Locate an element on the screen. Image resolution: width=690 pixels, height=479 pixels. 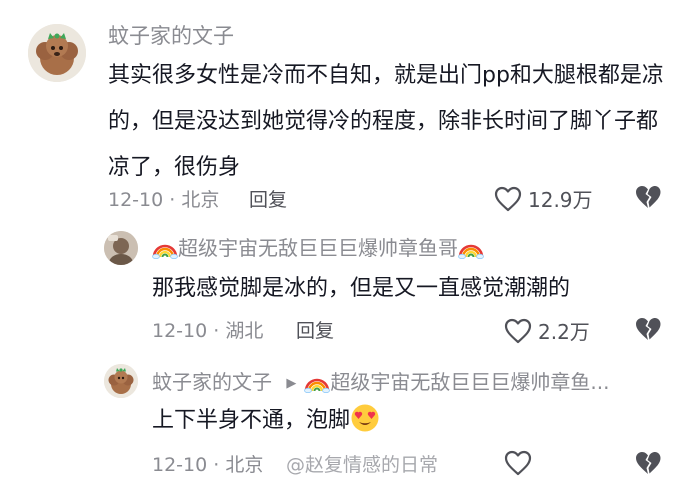
reply-username-text: 超级宇宙无敌巨巨巨爆帅章鱼哥 is located at coordinates (318, 248).